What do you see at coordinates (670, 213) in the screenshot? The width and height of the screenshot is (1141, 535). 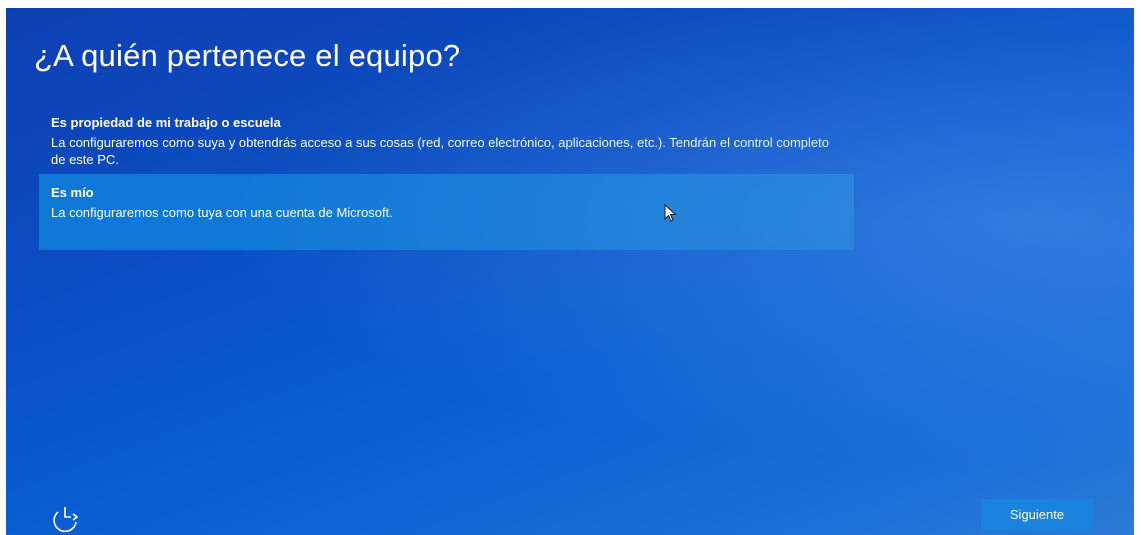 I see `mouse-cursor-icon` at bounding box center [670, 213].